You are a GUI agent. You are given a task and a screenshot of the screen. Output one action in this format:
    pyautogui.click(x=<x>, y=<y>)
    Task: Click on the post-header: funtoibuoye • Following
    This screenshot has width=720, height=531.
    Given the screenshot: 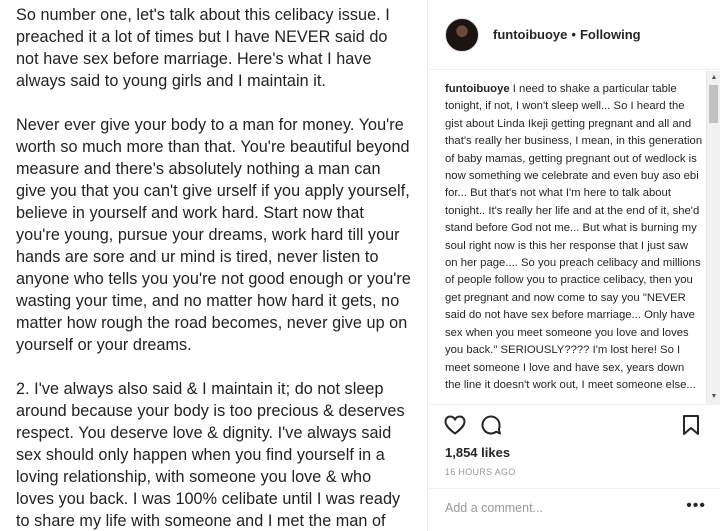 What is the action you would take?
    pyautogui.click(x=574, y=35)
    